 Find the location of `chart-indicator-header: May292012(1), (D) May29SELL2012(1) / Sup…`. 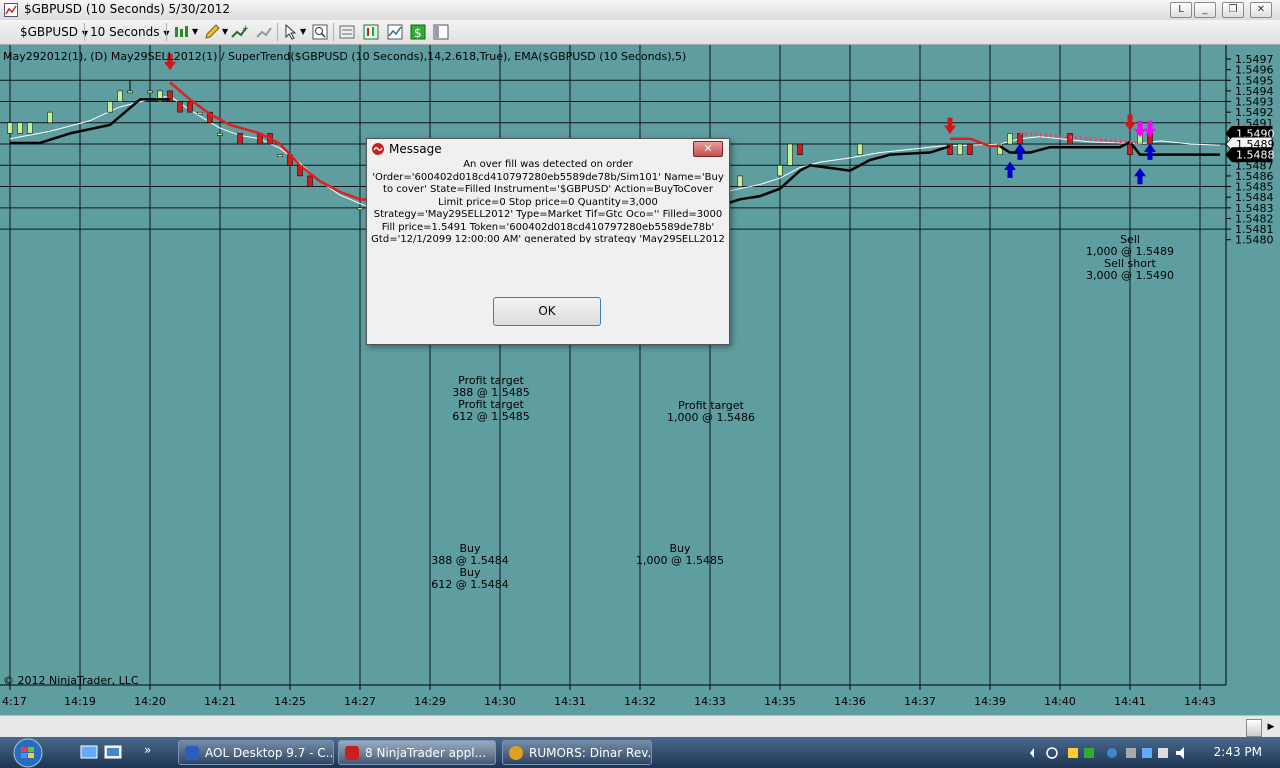

chart-indicator-header: May292012(1), (D) May29SELL2012(1) / Sup… is located at coordinates (345, 56).